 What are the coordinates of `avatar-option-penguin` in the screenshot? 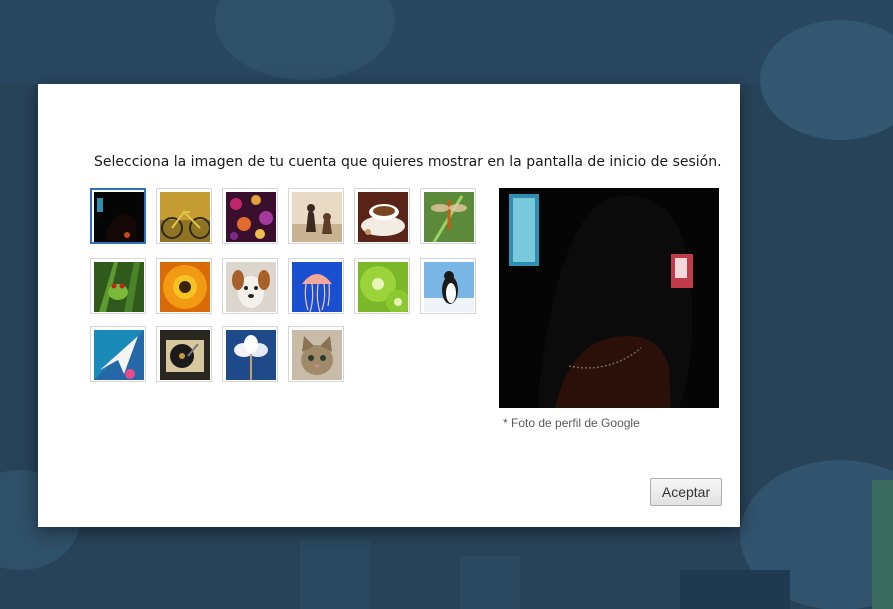 It's located at (448, 286).